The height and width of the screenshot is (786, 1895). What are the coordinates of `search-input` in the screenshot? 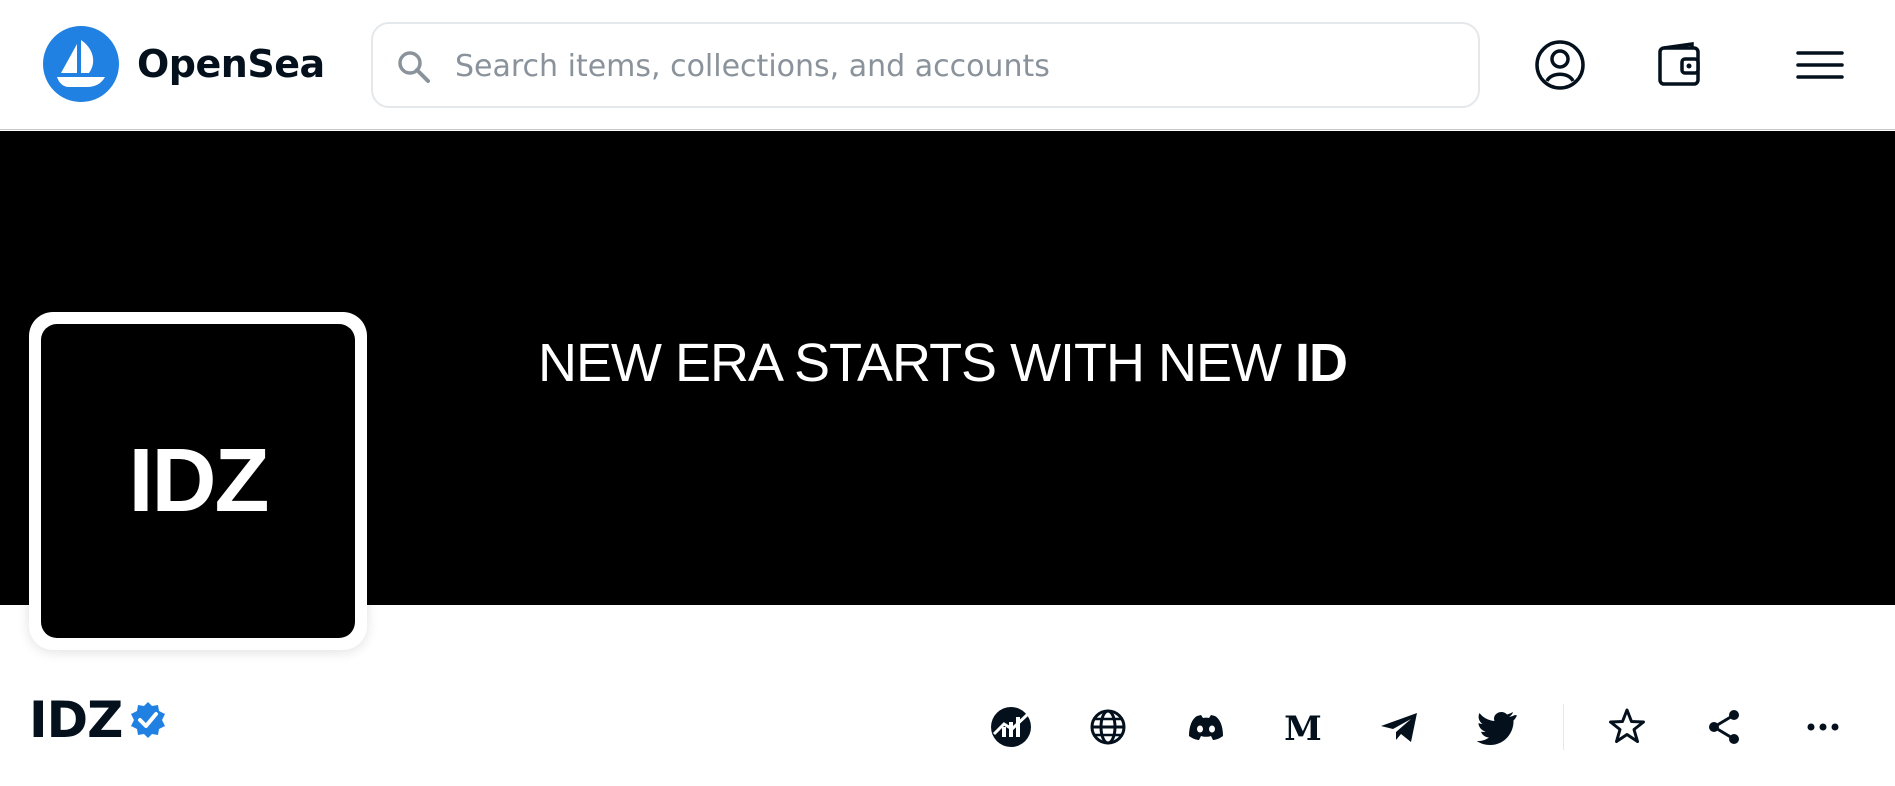 It's located at (945, 66).